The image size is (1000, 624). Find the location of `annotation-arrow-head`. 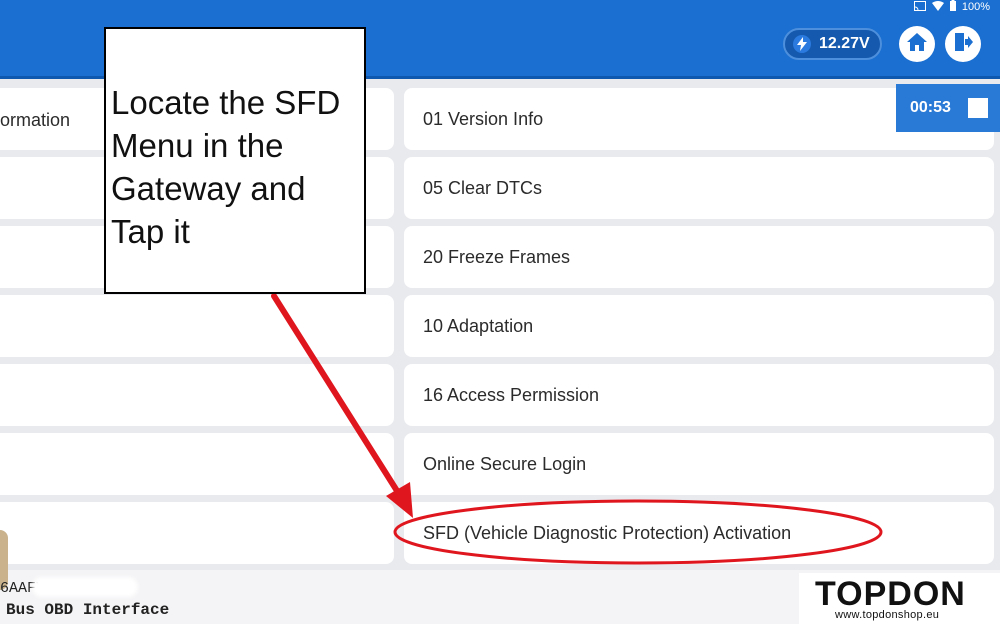

annotation-arrow-head is located at coordinates (399, 500).